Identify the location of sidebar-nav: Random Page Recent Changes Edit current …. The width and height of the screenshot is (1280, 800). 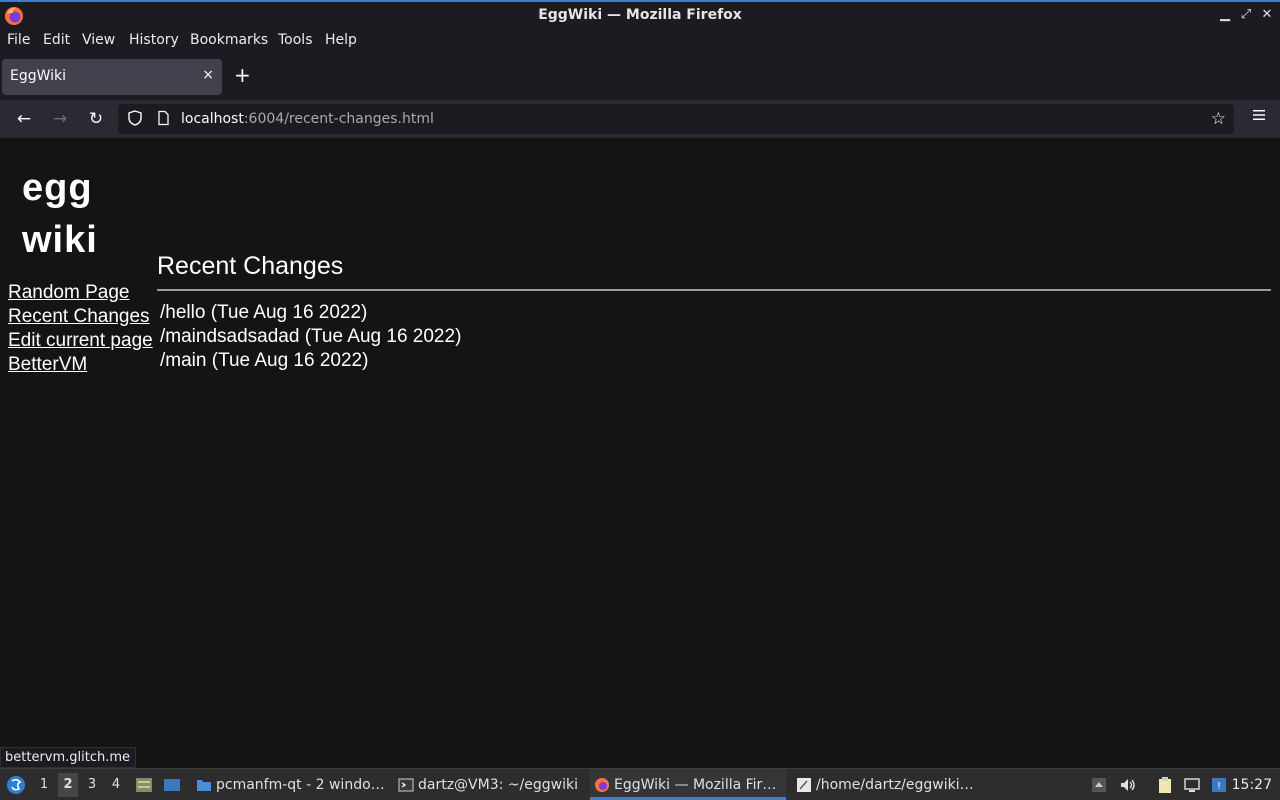
(80, 329).